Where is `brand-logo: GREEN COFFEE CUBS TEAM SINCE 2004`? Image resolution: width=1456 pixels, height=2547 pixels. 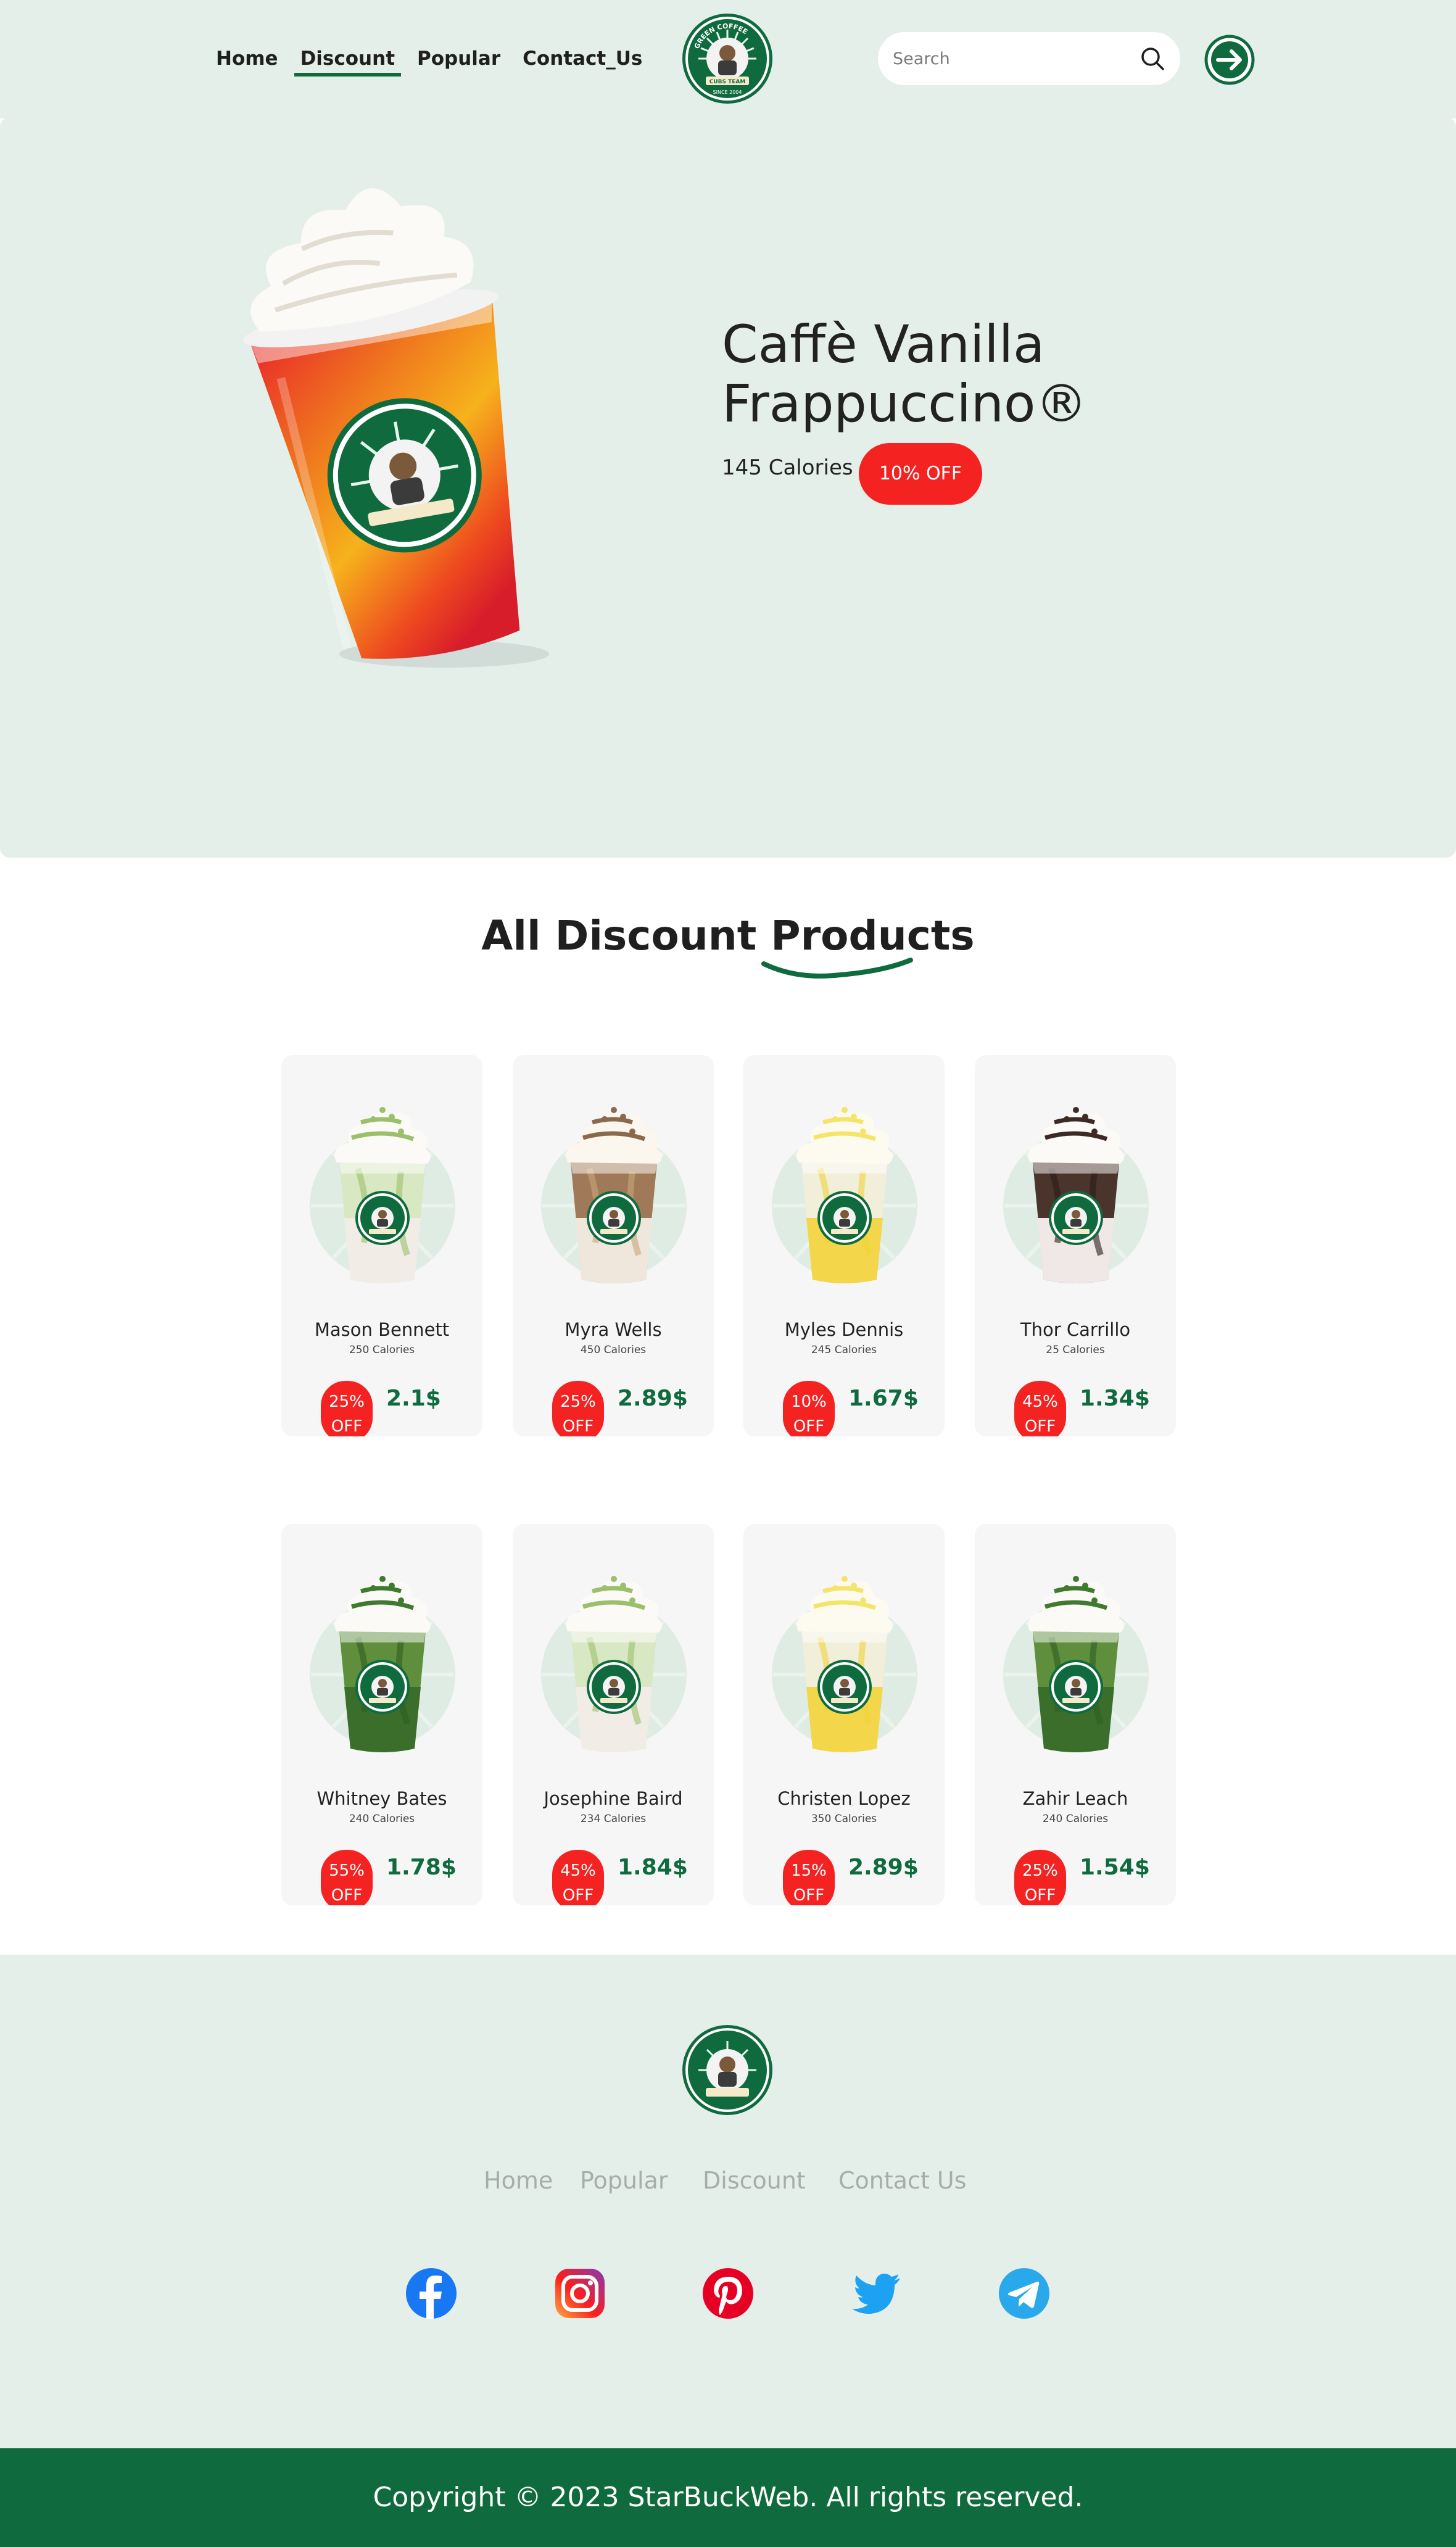
brand-logo: GREEN COFFEE CUBS TEAM SINCE 2004 is located at coordinates (727, 58).